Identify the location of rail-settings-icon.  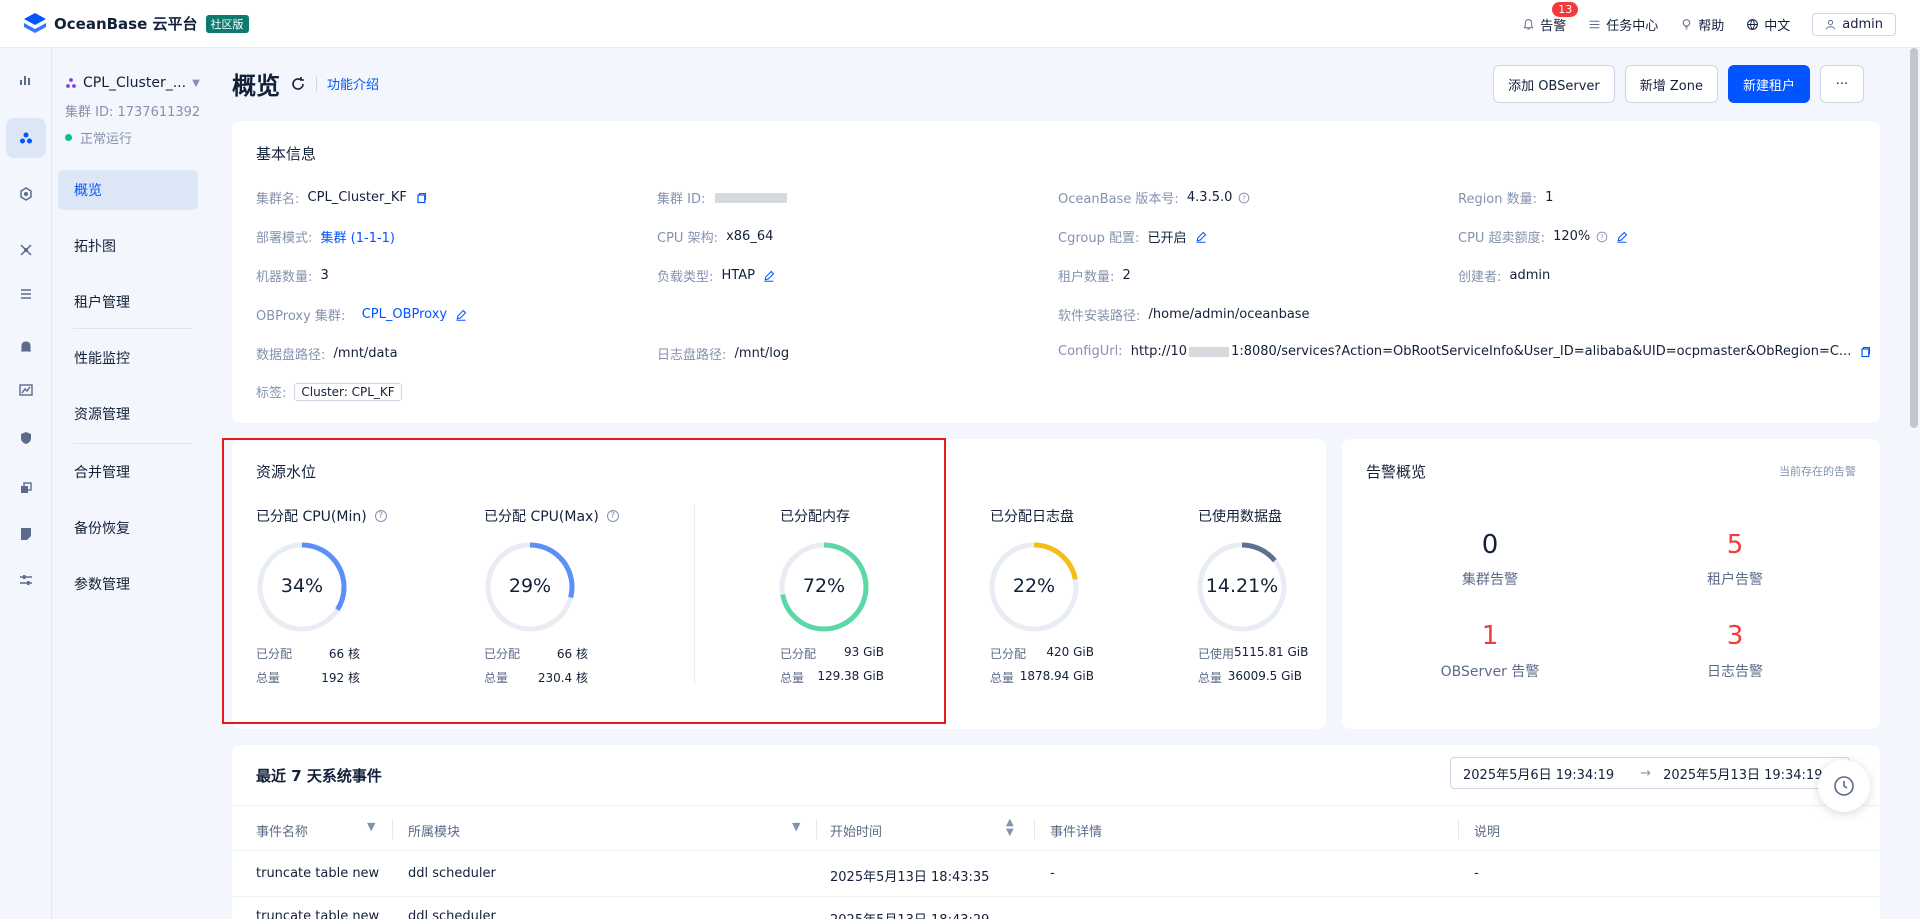
(26, 580).